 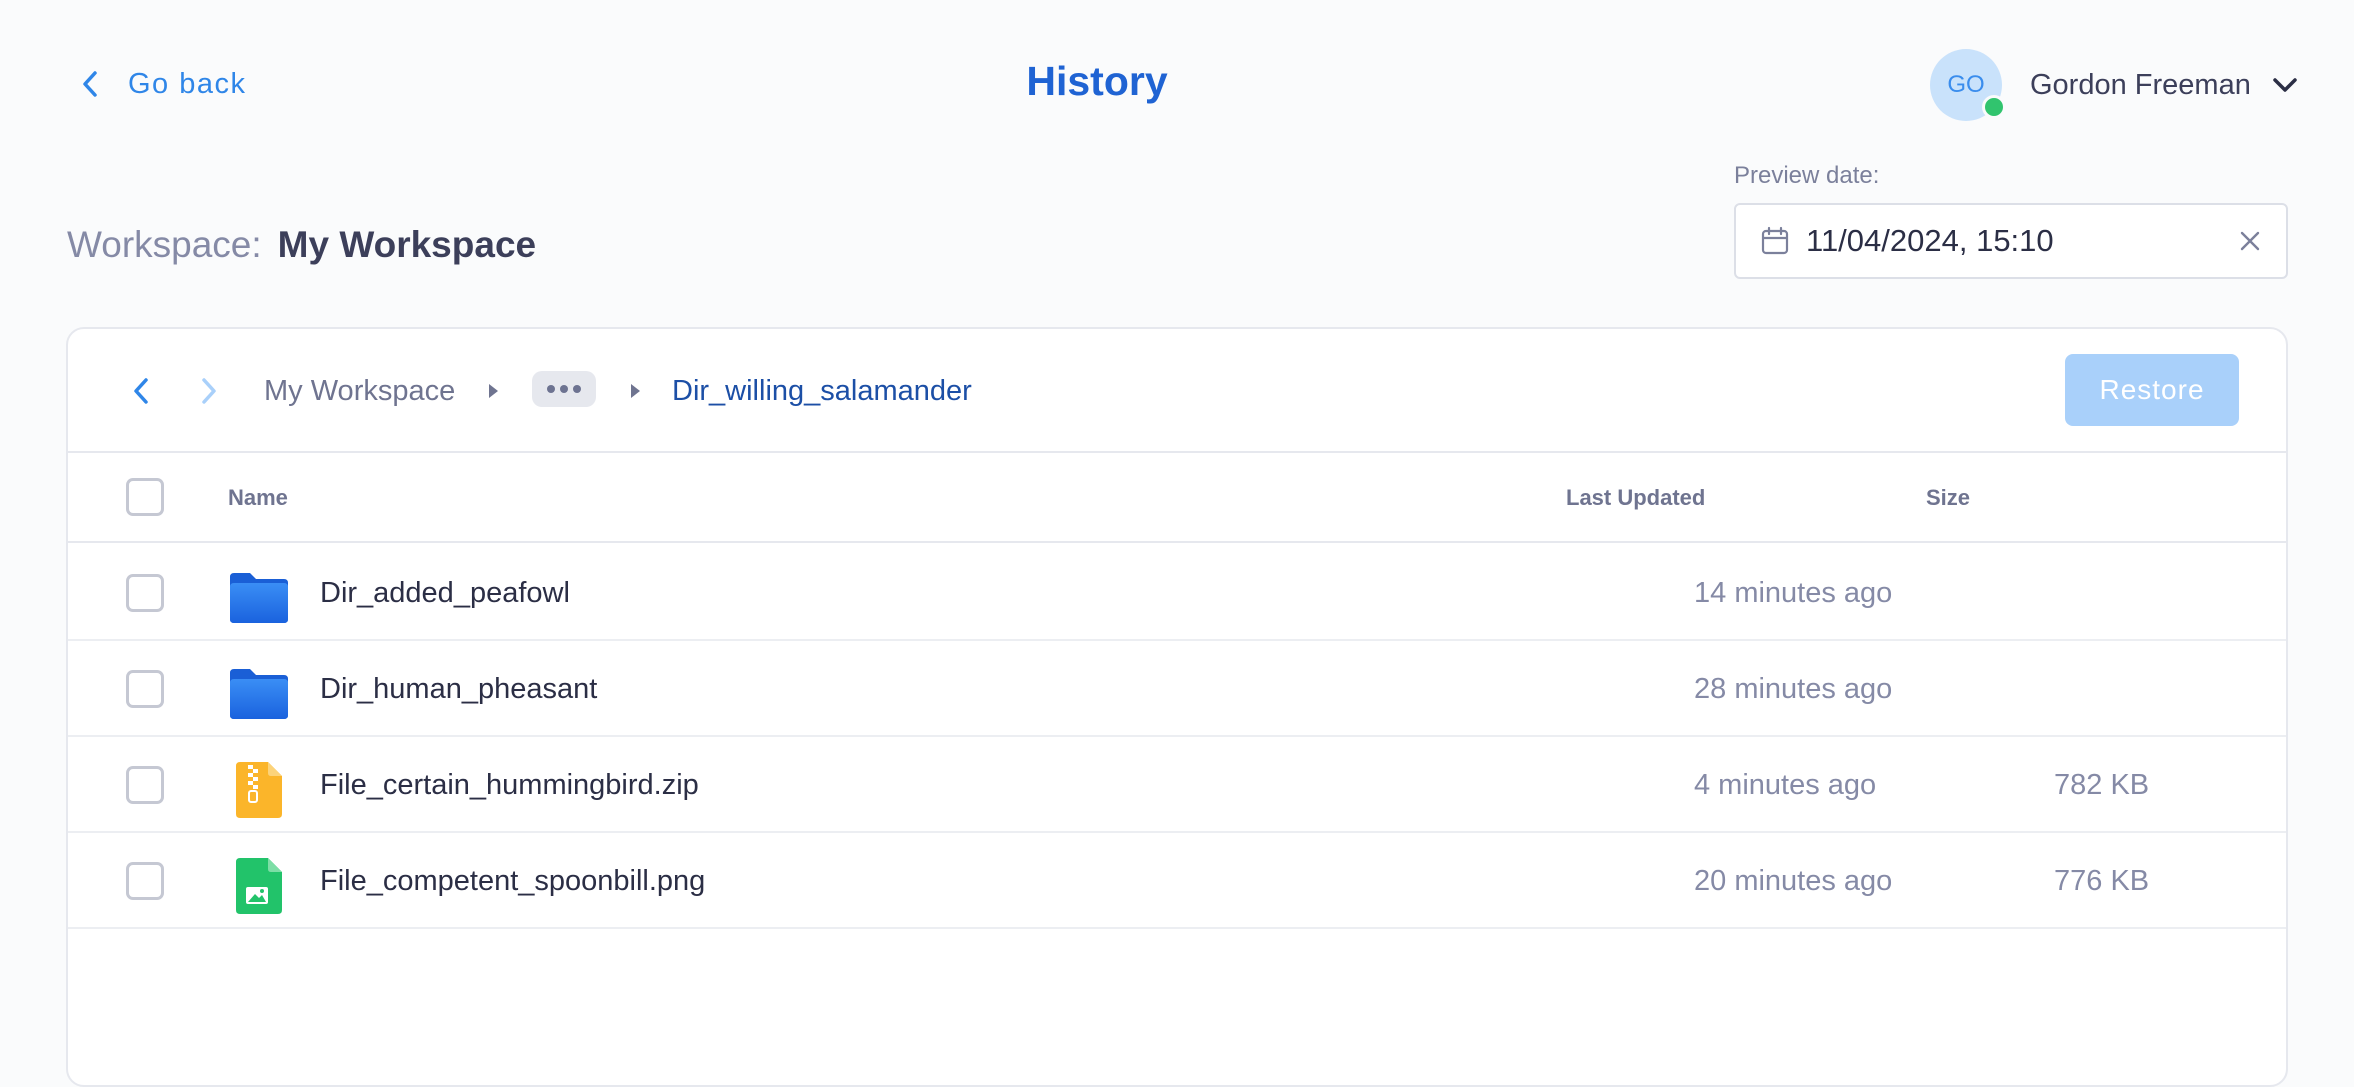 I want to click on file-updated: 14 minutes ago, so click(x=1793, y=593).